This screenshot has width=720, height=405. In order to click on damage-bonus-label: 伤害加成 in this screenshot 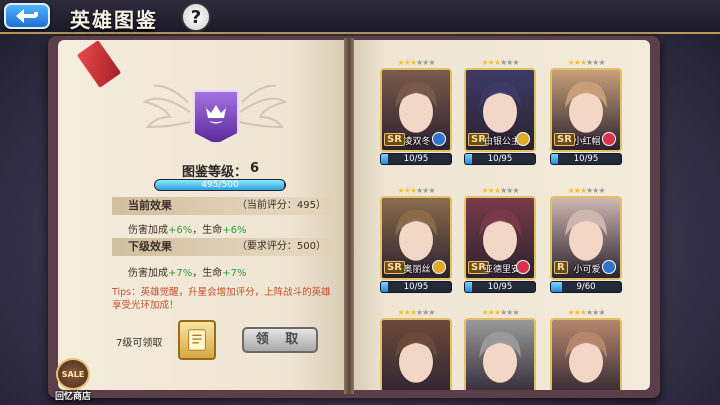, I will do `click(148, 230)`.